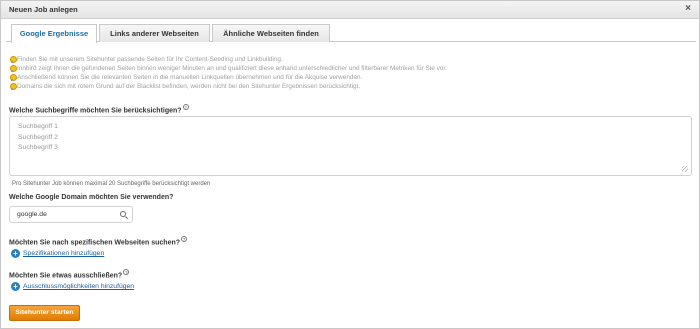 Image resolution: width=700 pixels, height=329 pixels. What do you see at coordinates (154, 33) in the screenshot?
I see `tab-links-other-websites: Links anderer Webseiten` at bounding box center [154, 33].